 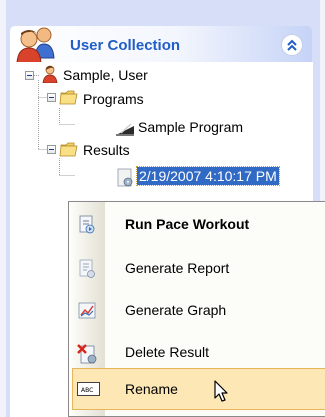 I want to click on tree-node-result-selected: 2/19/2007 4:10:17 PM, so click(x=161, y=178).